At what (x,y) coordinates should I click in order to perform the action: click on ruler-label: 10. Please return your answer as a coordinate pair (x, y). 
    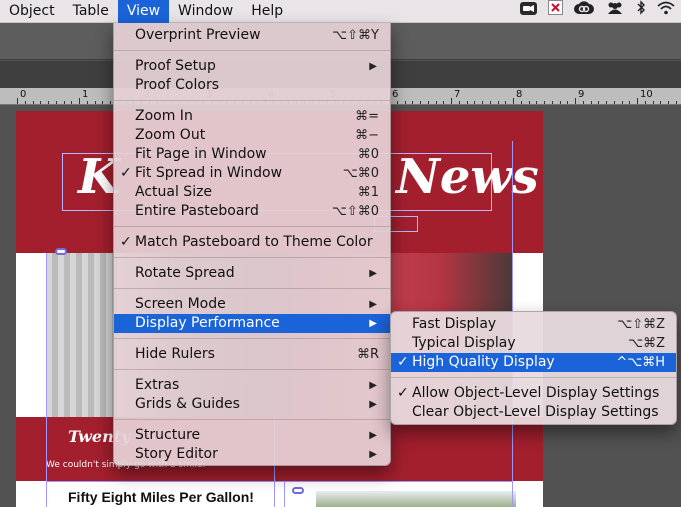
    Looking at the image, I should click on (646, 94).